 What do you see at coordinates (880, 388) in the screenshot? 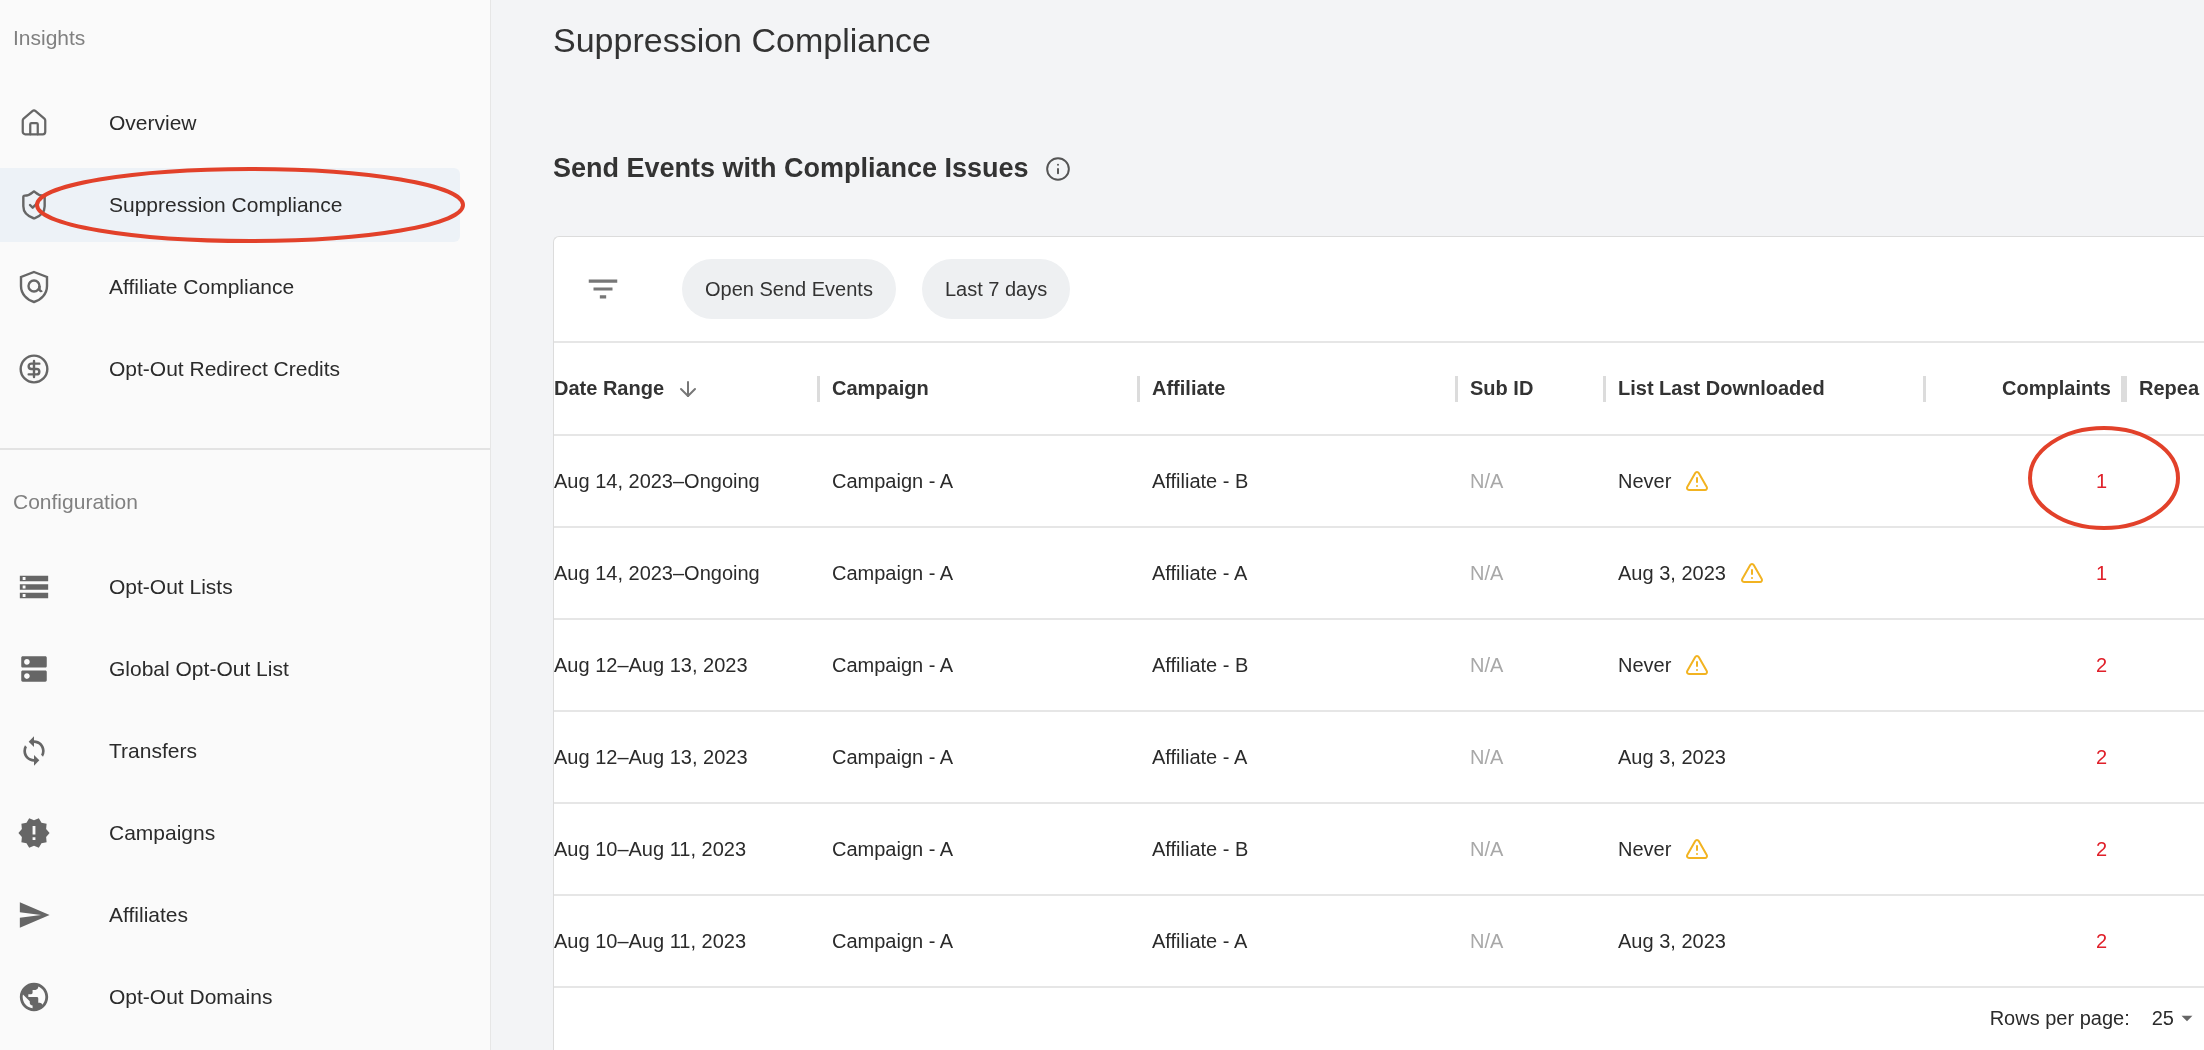
I see `column-header: Campaign` at bounding box center [880, 388].